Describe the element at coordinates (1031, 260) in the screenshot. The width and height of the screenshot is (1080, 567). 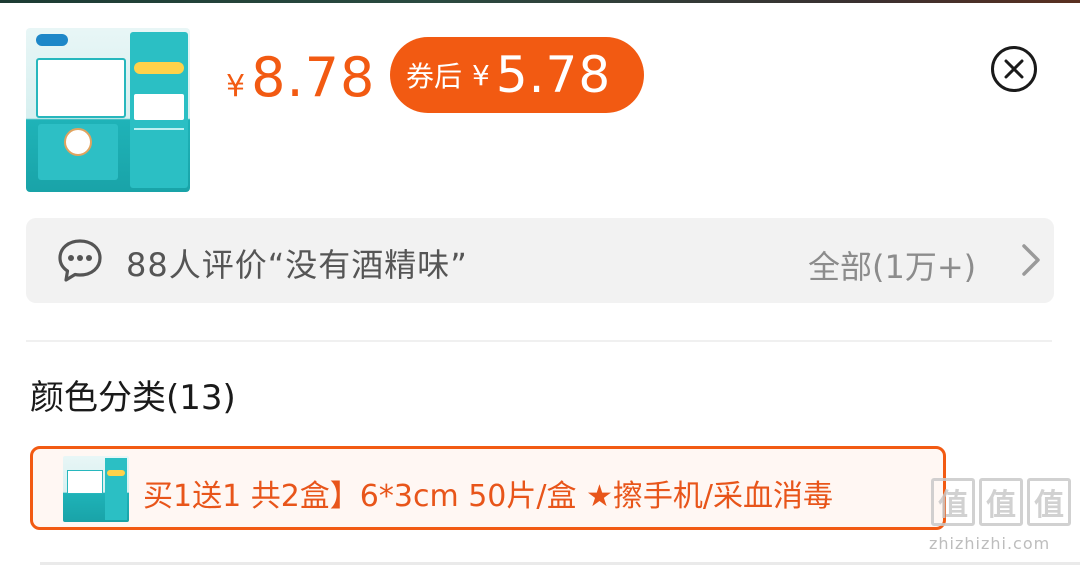
I see `chevron-right-icon` at that location.